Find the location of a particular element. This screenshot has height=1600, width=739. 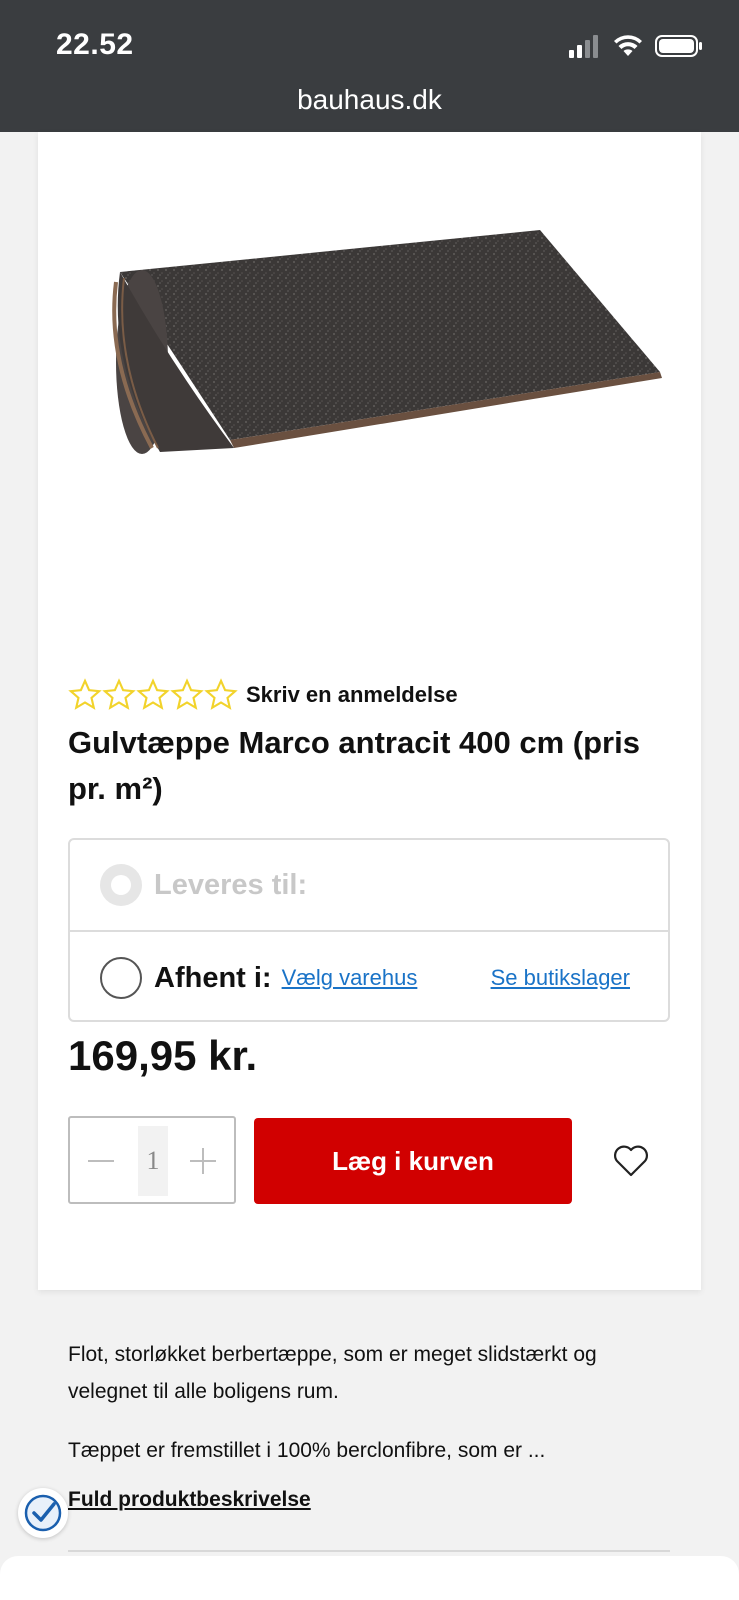

full-description-link: Fuld produktbeskrivelse is located at coordinates (189, 1500).